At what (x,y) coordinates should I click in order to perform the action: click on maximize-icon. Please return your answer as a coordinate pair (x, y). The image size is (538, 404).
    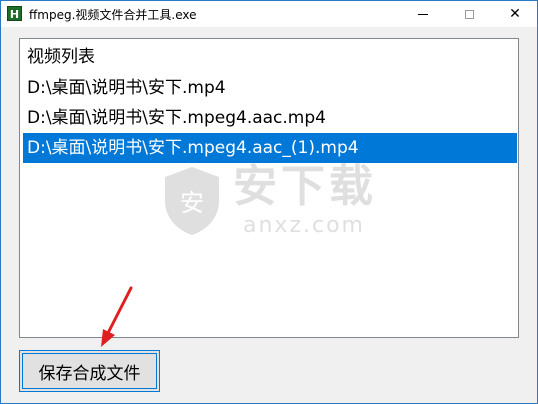
    Looking at the image, I should click on (469, 14).